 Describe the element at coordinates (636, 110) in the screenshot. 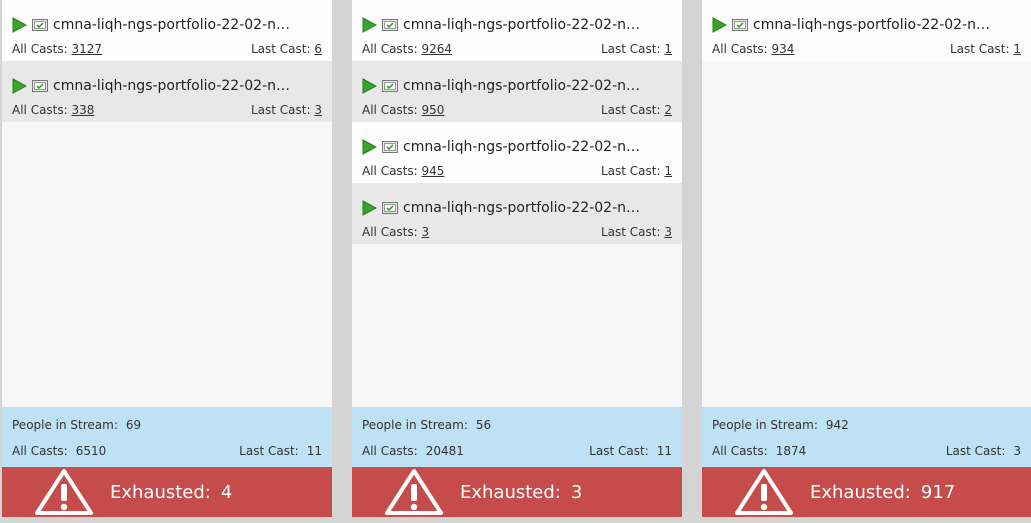

I see `program-last-cast: Last Cast: 2` at that location.